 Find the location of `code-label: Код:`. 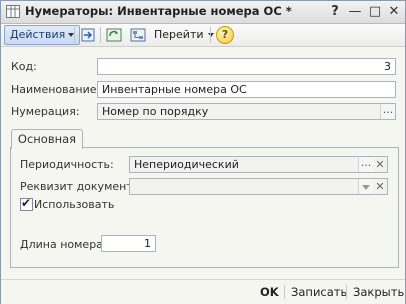

code-label: Код: is located at coordinates (24, 66).